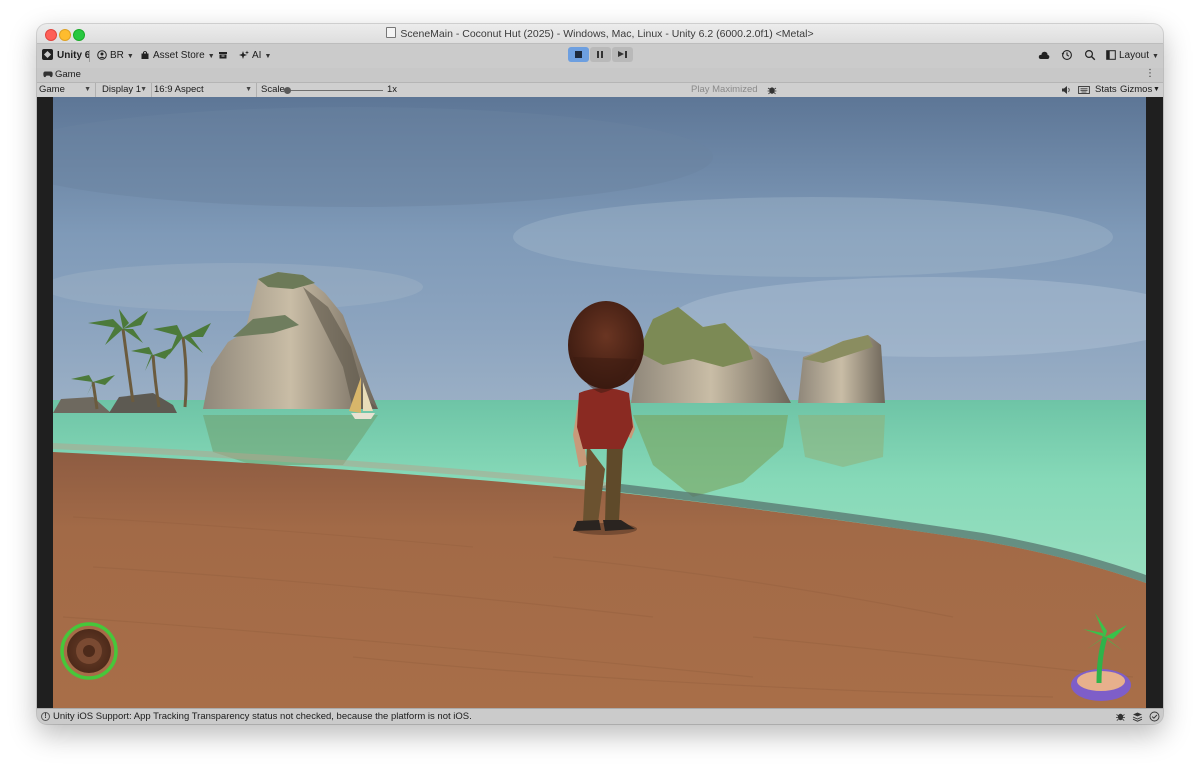 The image size is (1200, 772). Describe the element at coordinates (1150, 74) in the screenshot. I see `more-options-icon: ⋮` at that location.